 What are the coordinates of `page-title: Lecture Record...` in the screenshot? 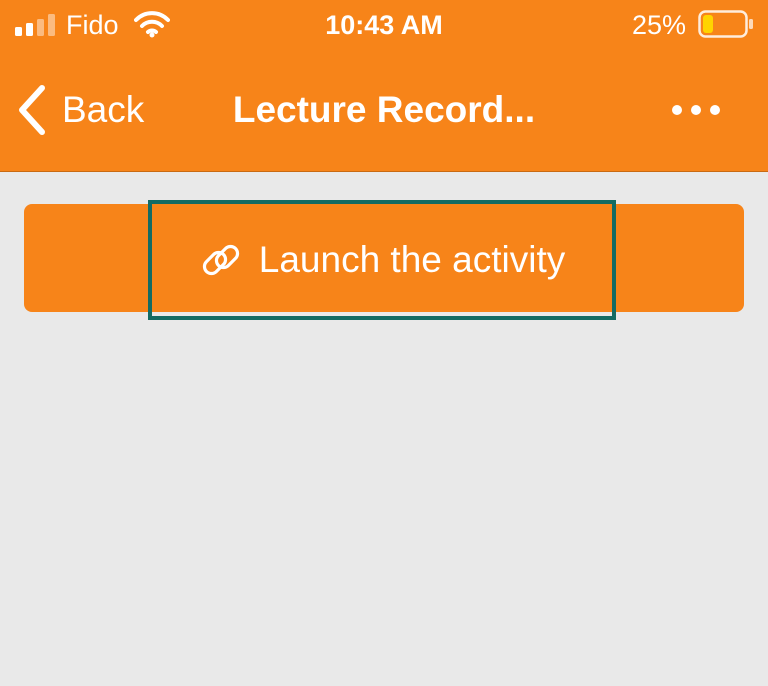 It's located at (384, 109).